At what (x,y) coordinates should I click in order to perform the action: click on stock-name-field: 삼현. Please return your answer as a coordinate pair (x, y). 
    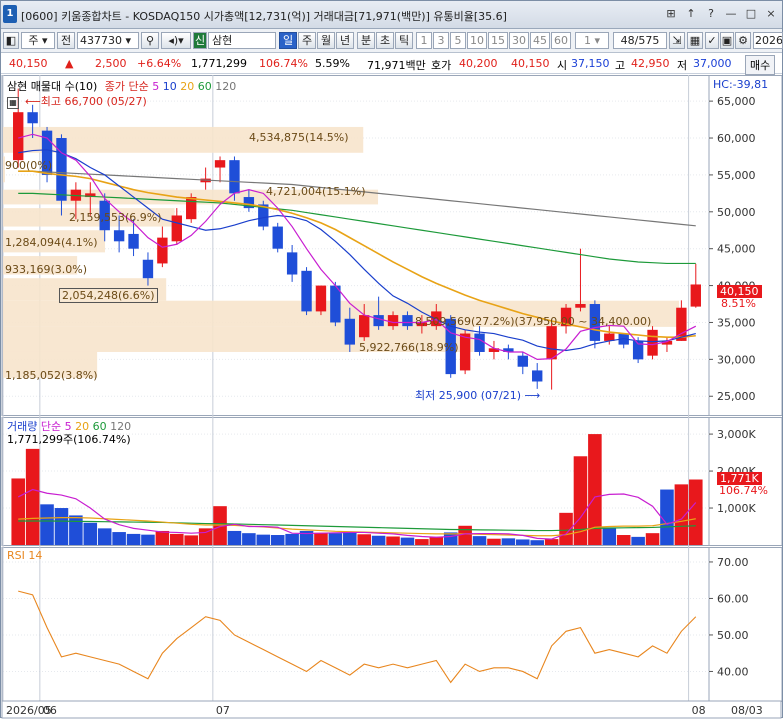
    Looking at the image, I should click on (242, 40).